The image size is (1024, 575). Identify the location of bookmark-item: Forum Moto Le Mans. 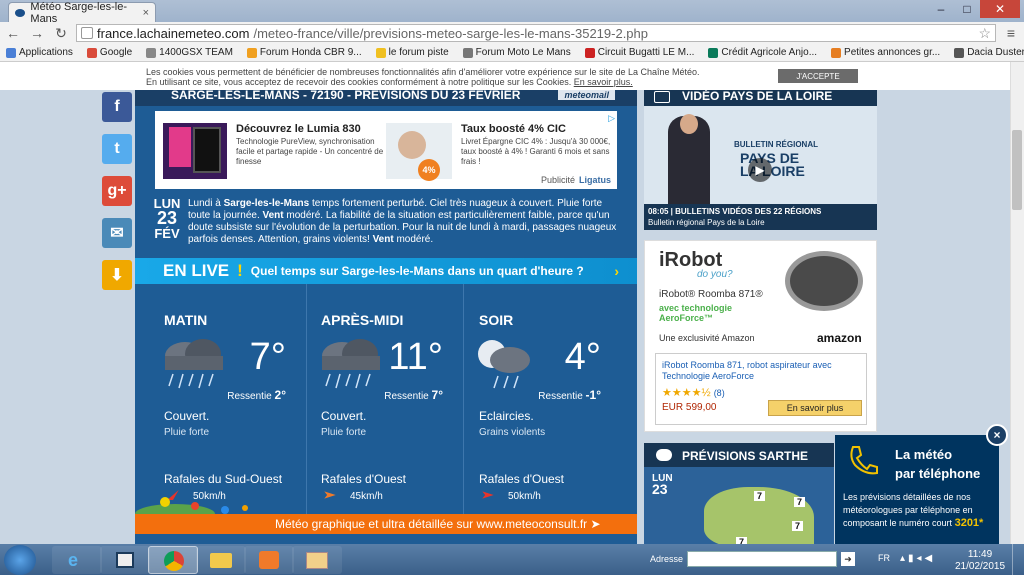
(516, 52).